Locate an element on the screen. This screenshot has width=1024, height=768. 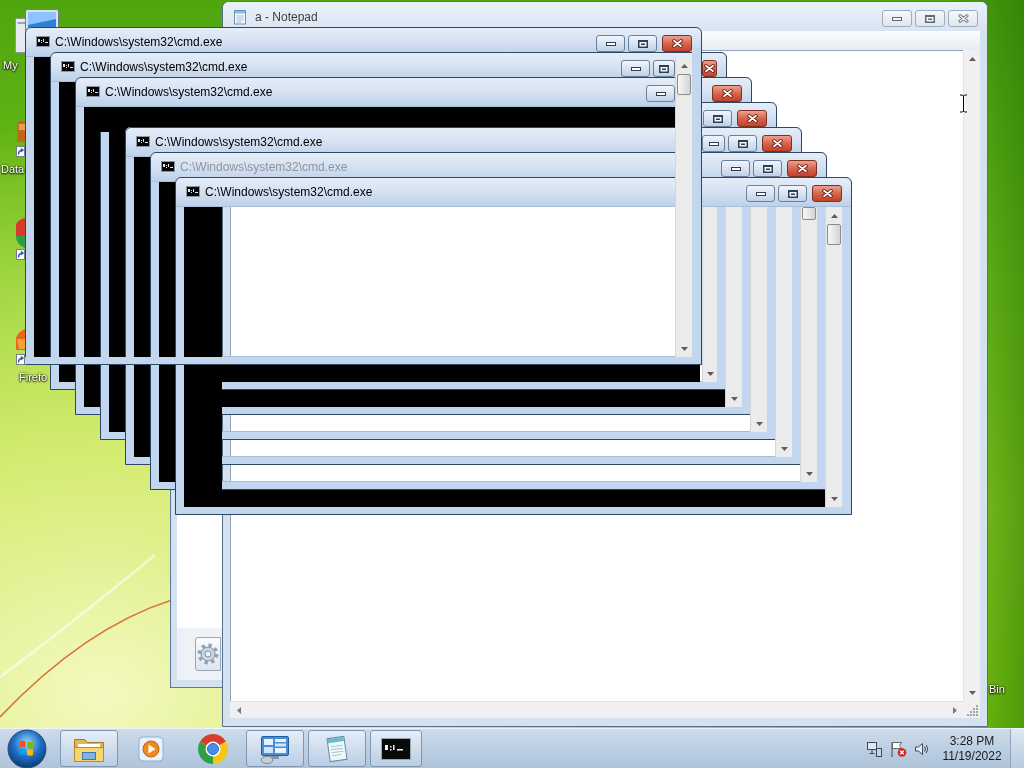
tricolor-circle-icon is located at coordinates (213, 748).